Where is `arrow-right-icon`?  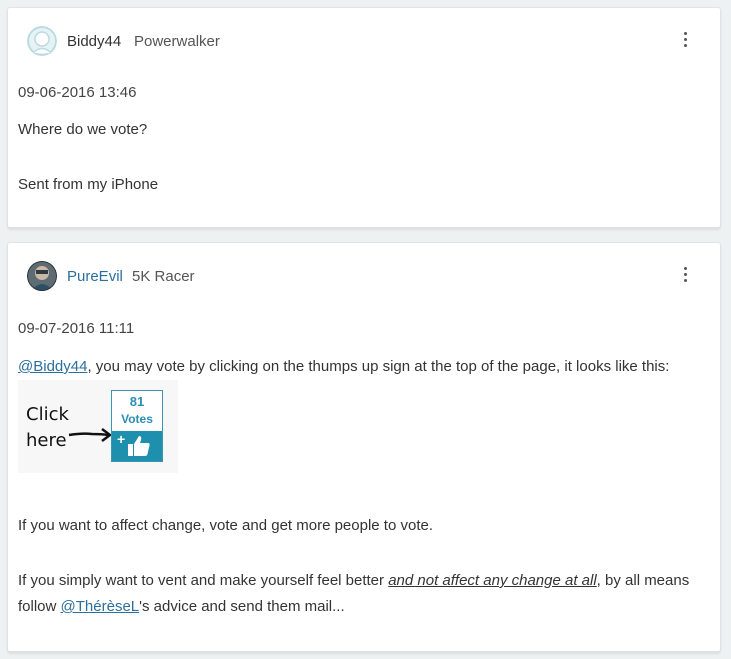 arrow-right-icon is located at coordinates (90, 435).